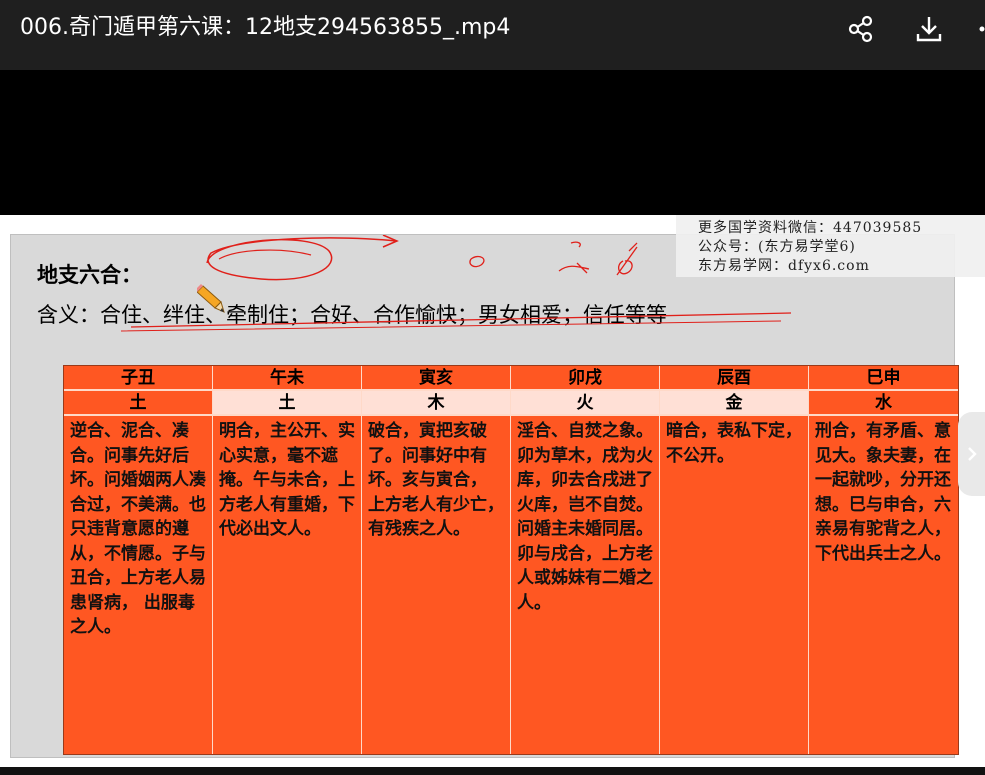  Describe the element at coordinates (734, 403) in the screenshot. I see `column-element: 金` at that location.